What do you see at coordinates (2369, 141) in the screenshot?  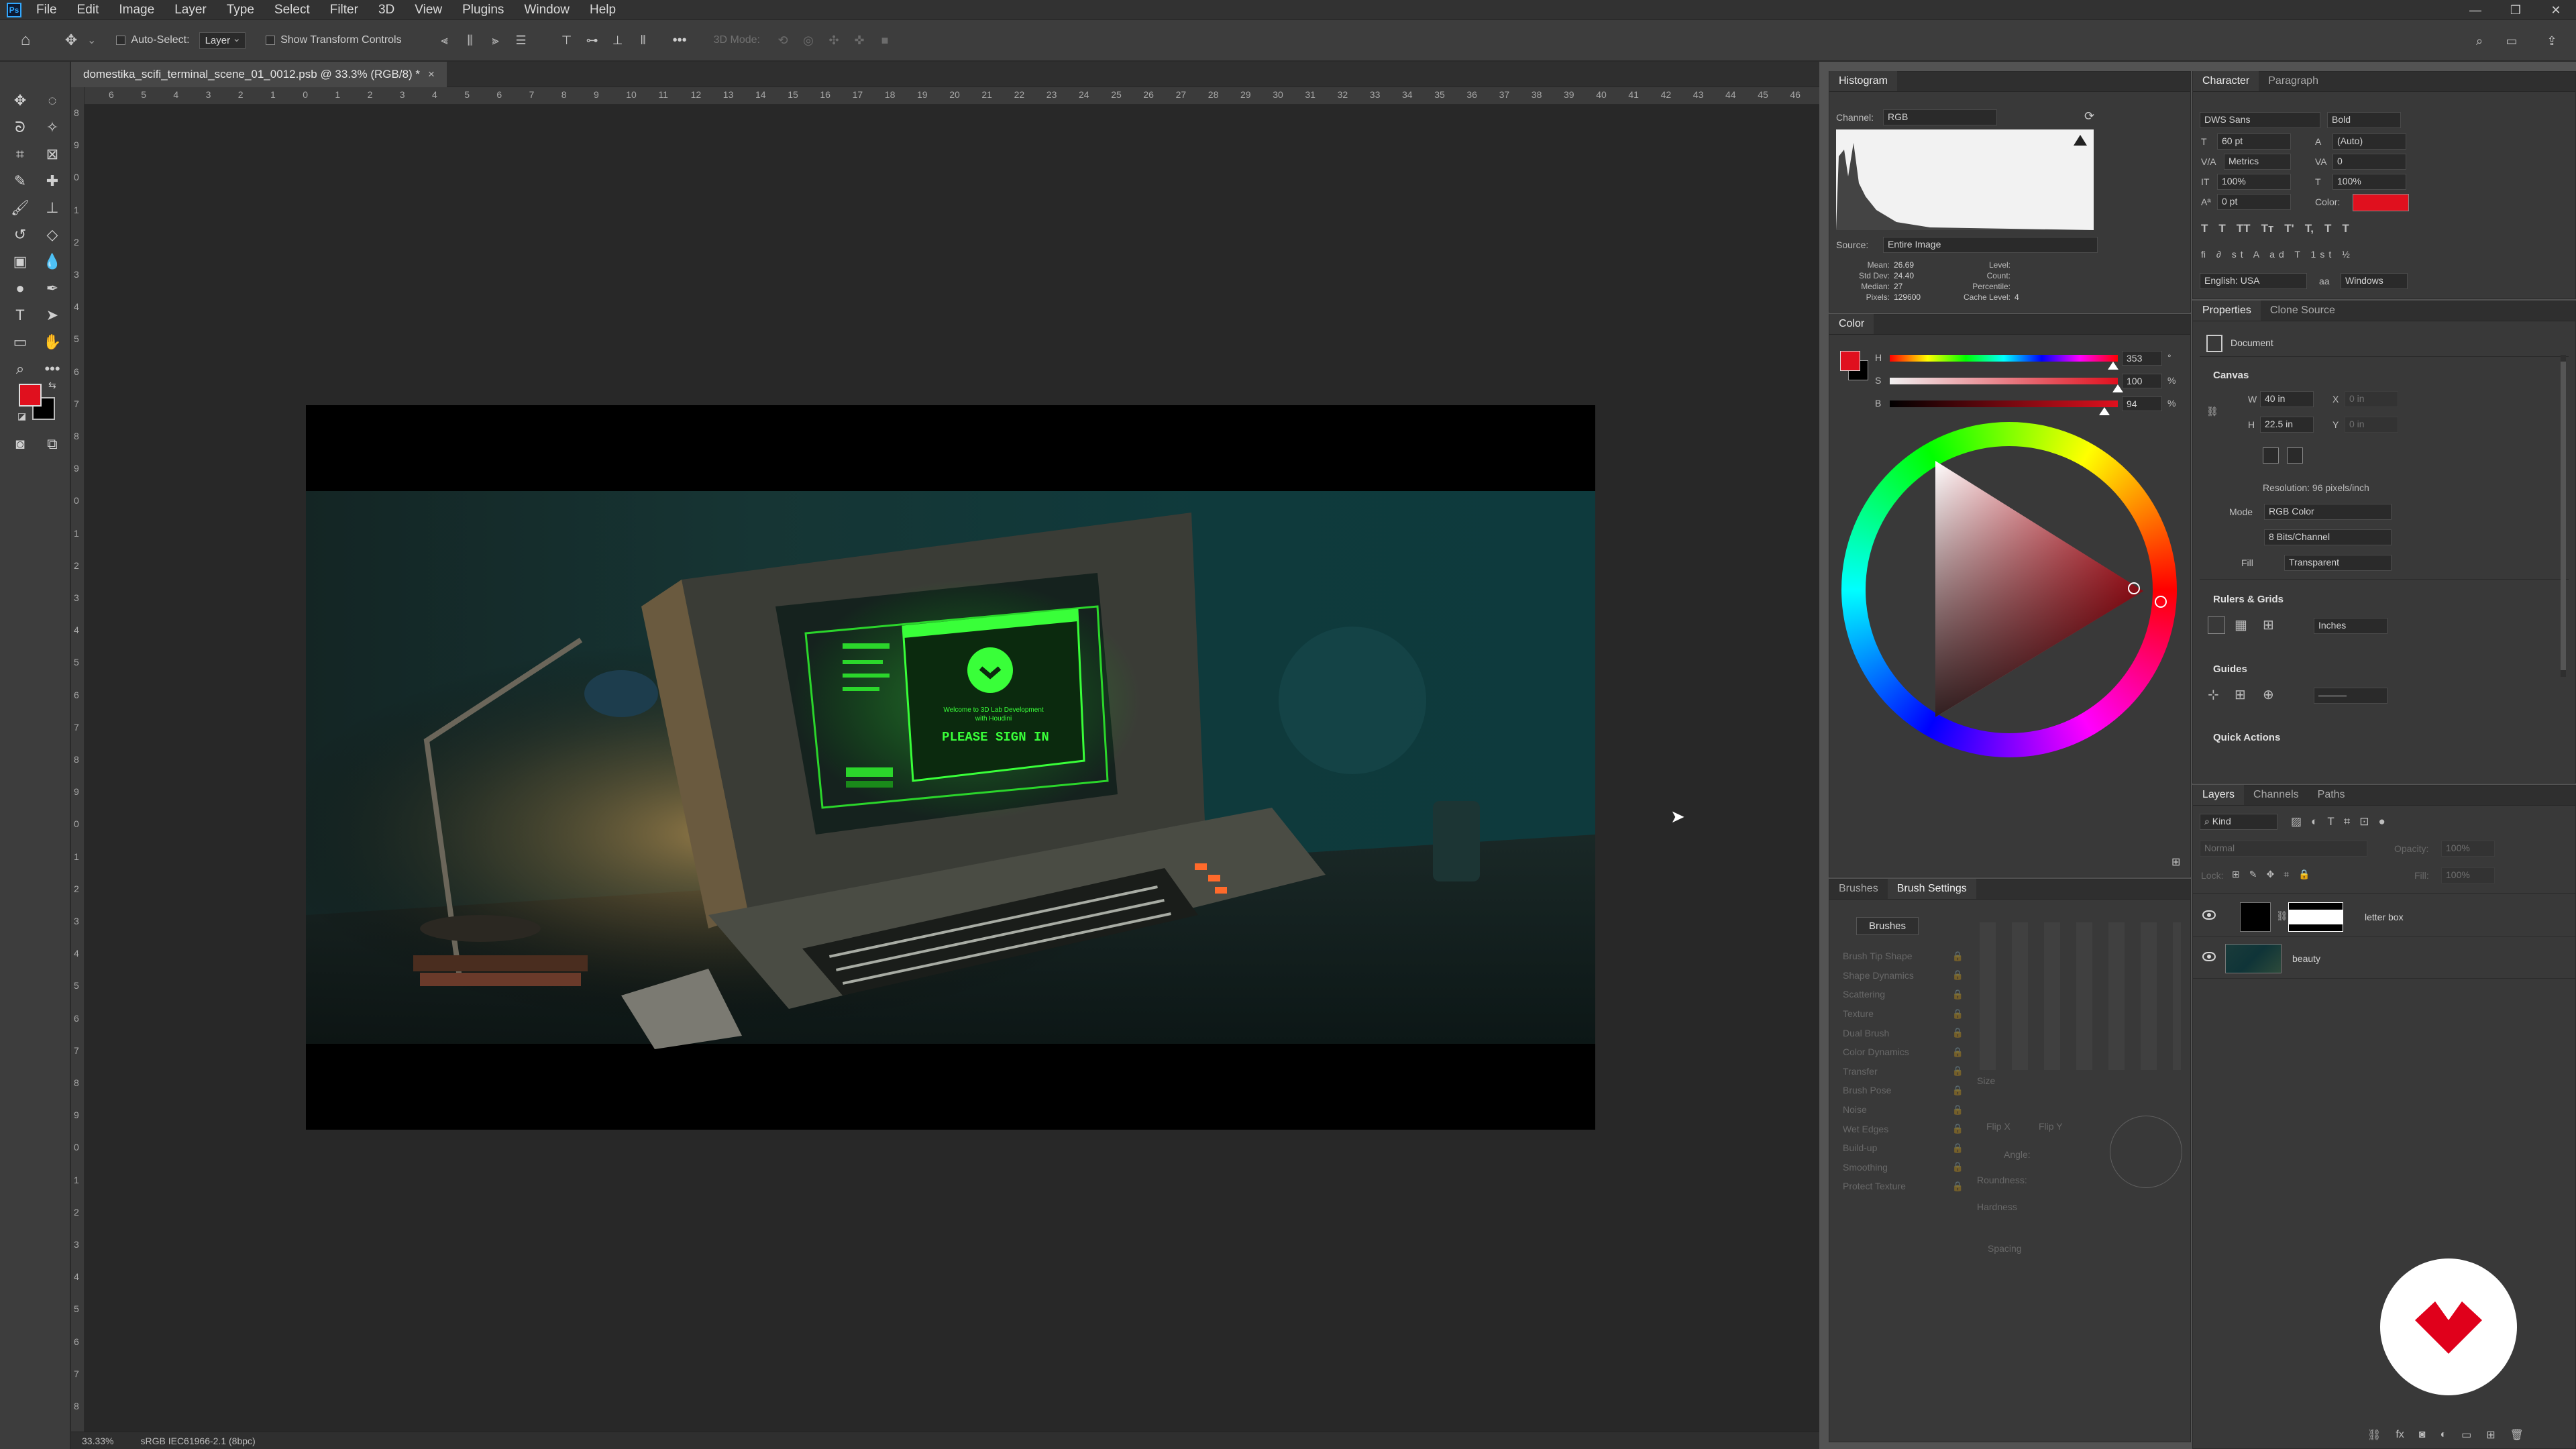 I see `leading-field: (Auto)` at bounding box center [2369, 141].